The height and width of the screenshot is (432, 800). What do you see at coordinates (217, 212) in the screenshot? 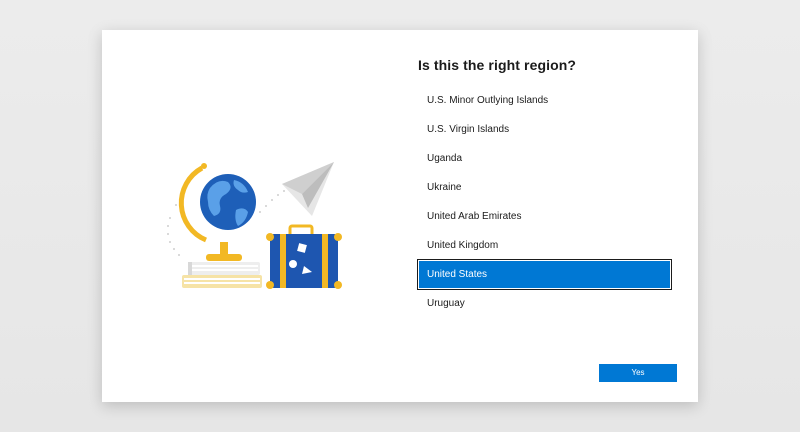
I see `globe-icon` at bounding box center [217, 212].